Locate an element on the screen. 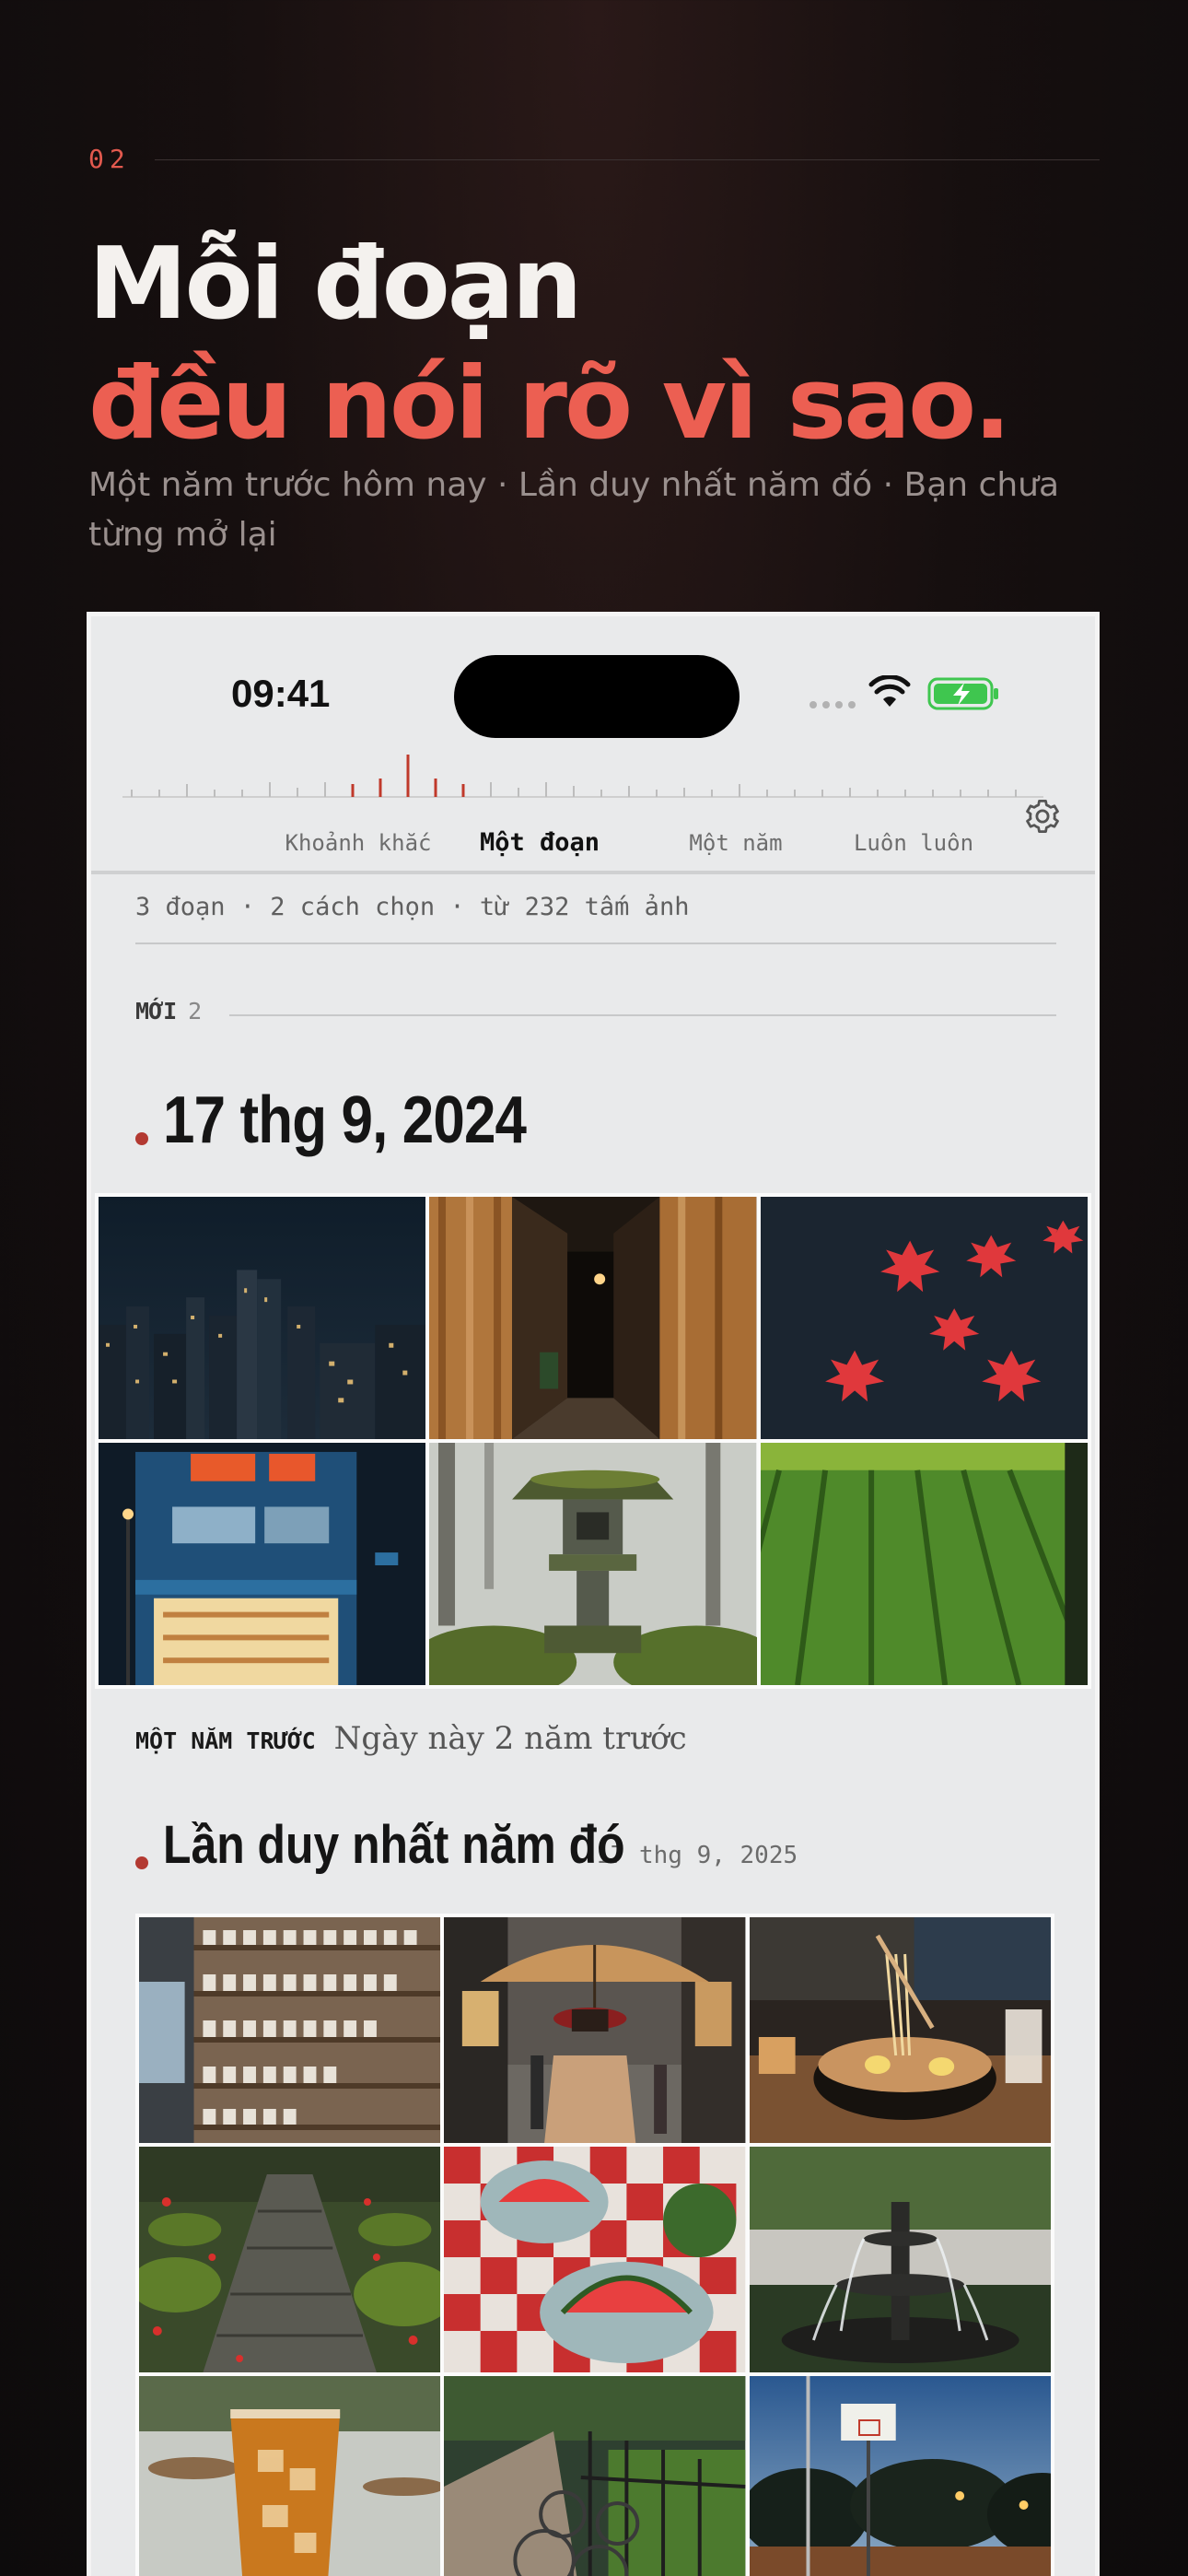 Image resolution: width=1188 pixels, height=2576 pixels. section-number: 02 is located at coordinates (109, 159).